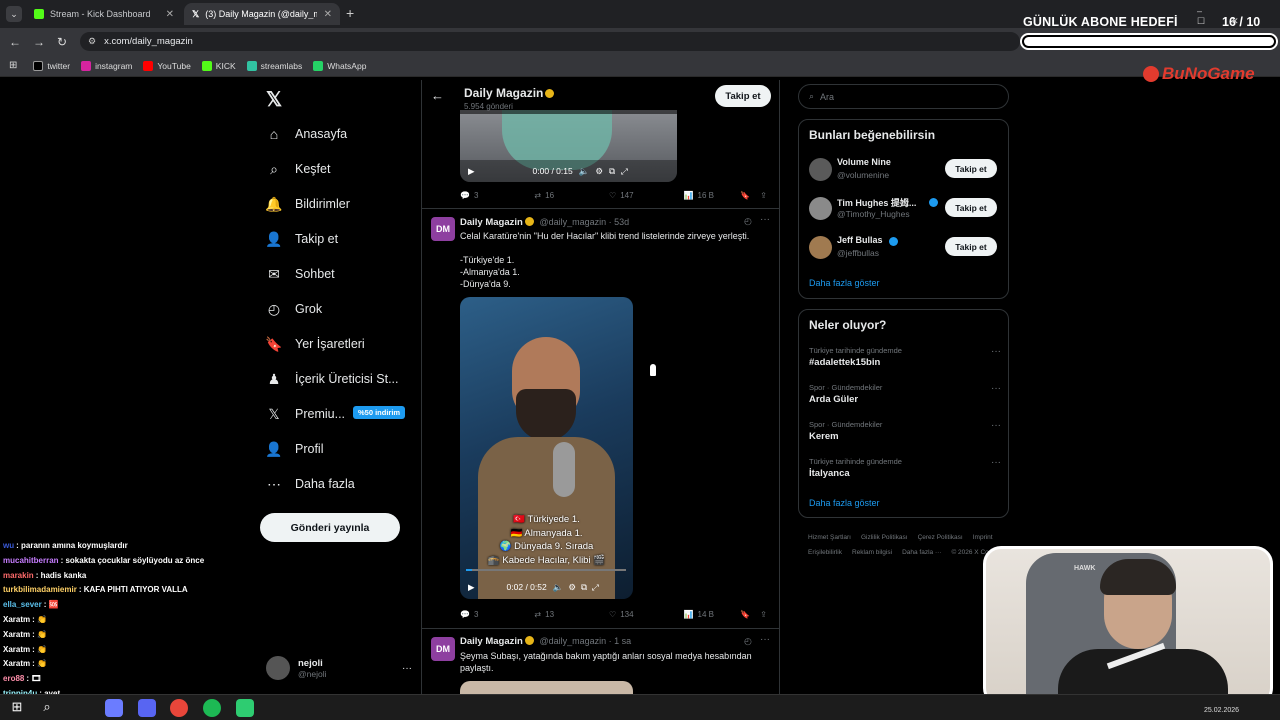  I want to click on nav-item-daha-fazla: ⋯ Daha fazla, so click(310, 484).